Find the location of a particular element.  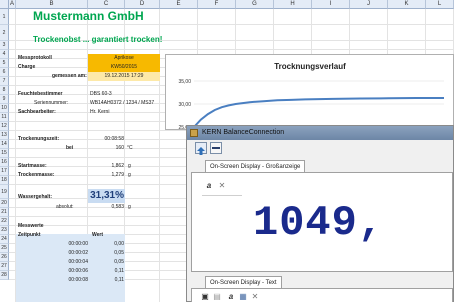

row-header-16: 16 is located at coordinates (4, 162).